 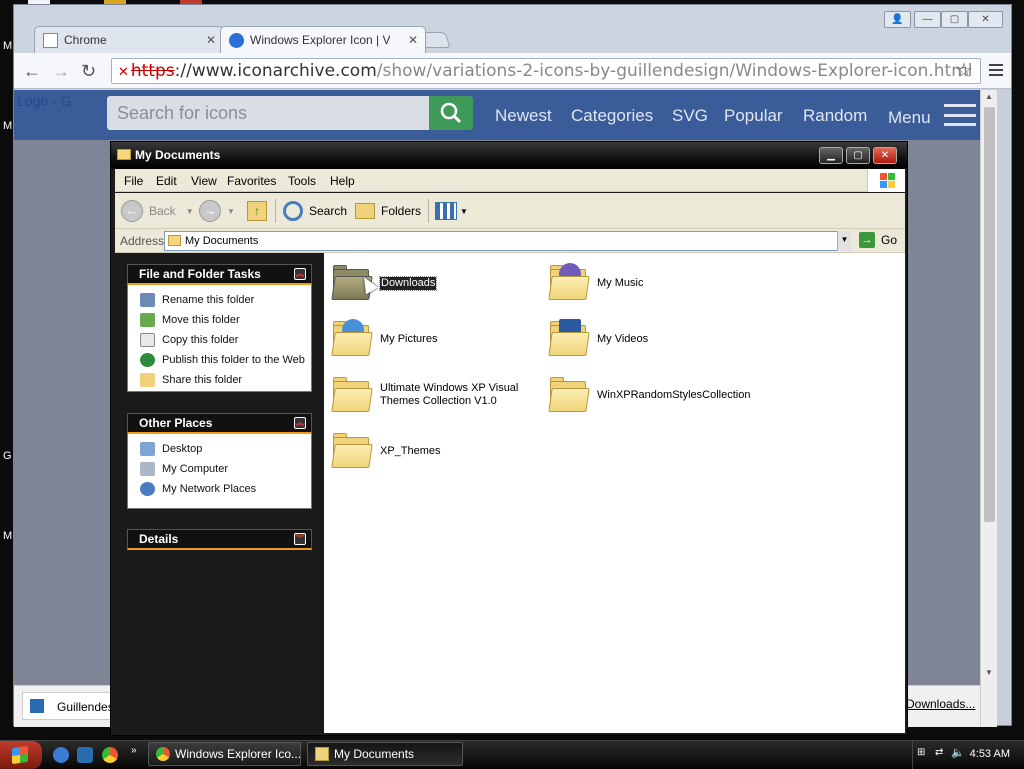 What do you see at coordinates (32, 71) in the screenshot?
I see `back-arrow-icon: ←` at bounding box center [32, 71].